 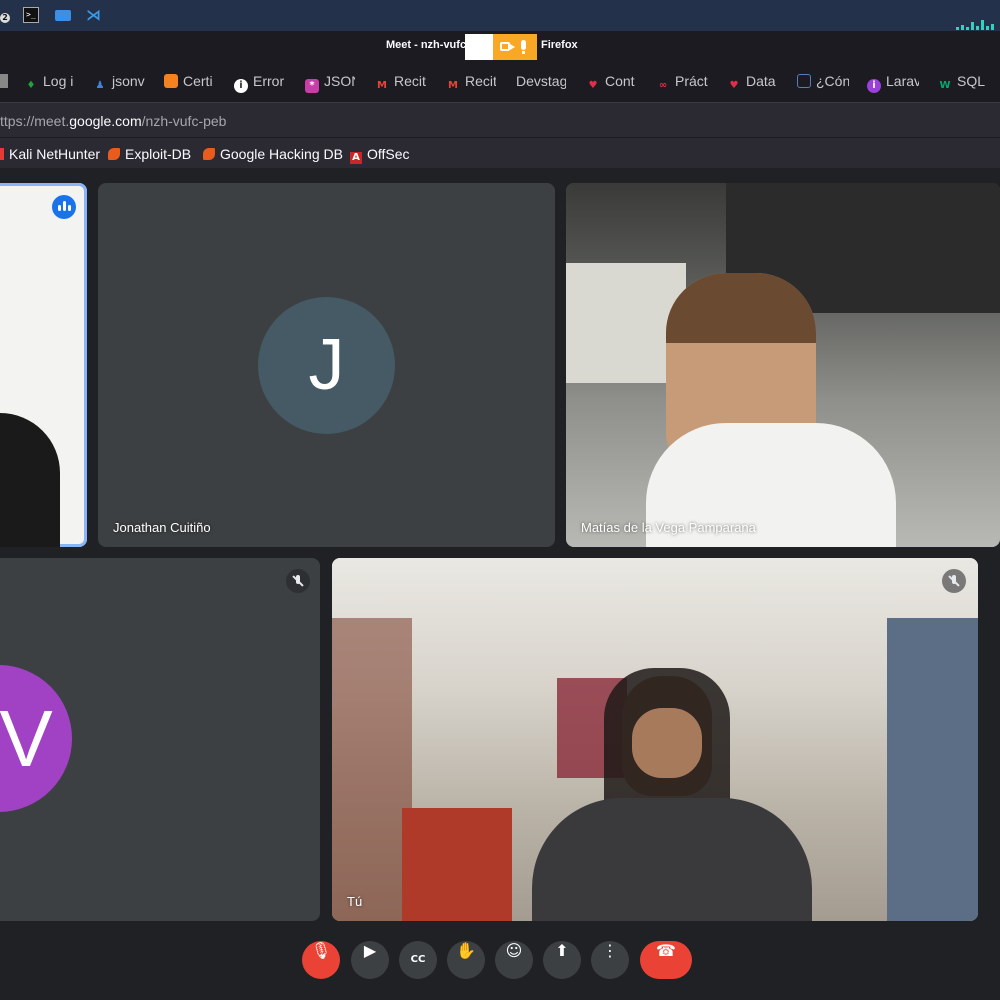 I want to click on window-title-browser: Firefox, so click(x=559, y=45).